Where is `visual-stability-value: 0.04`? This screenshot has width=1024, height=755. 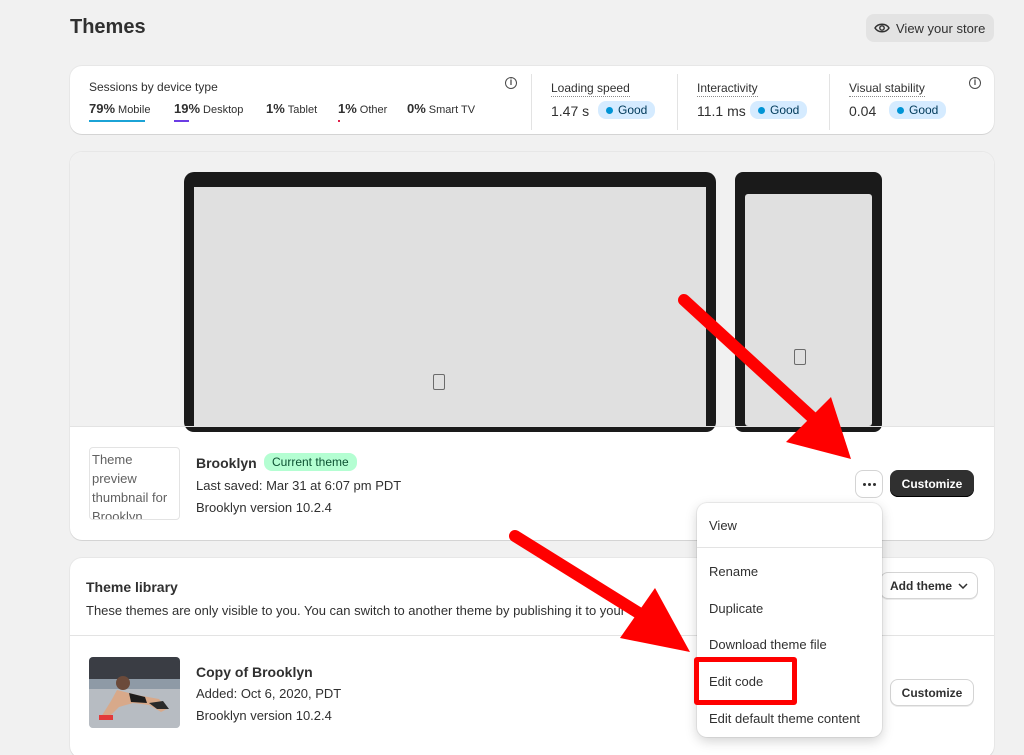
visual-stability-value: 0.04 is located at coordinates (863, 111).